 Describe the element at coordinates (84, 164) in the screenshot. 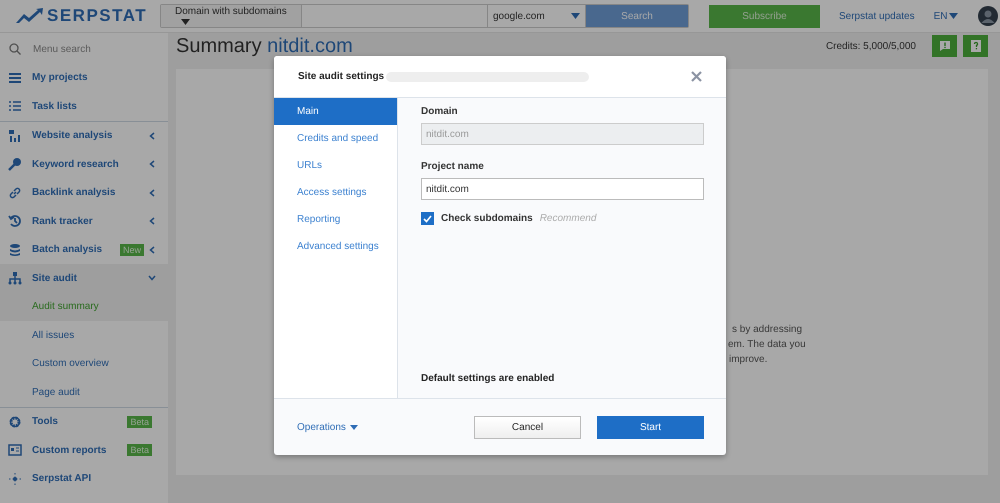

I see `sidebar-item: Keyword research` at that location.